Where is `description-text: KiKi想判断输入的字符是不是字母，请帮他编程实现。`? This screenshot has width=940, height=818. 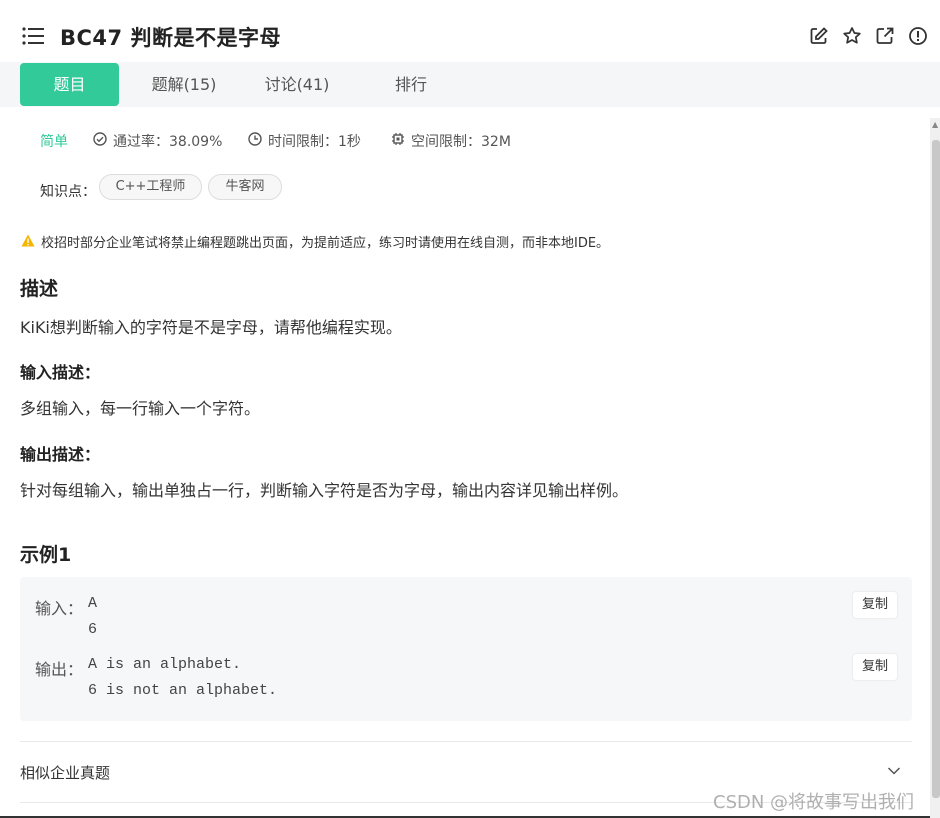
description-text: KiKi想判断输入的字符是不是字母，请帮他编程实现。 is located at coordinates (211, 327).